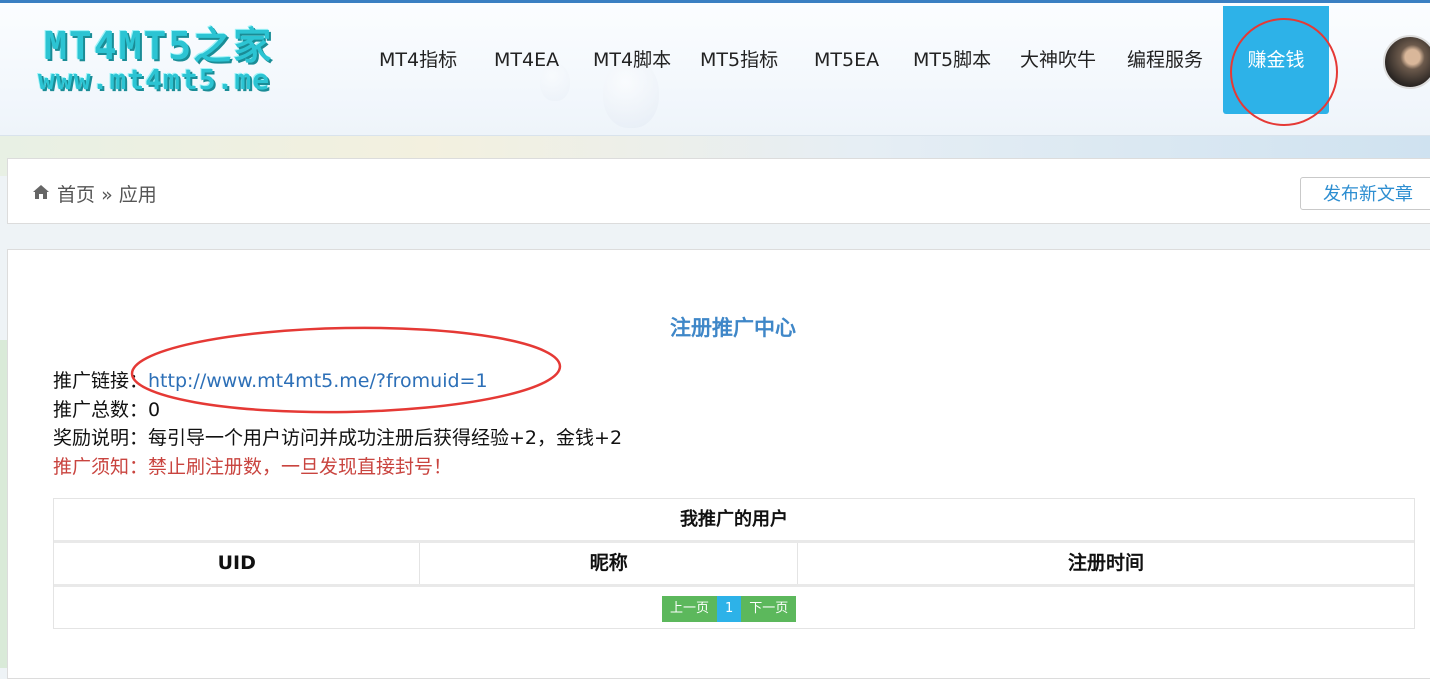  Describe the element at coordinates (952, 60) in the screenshot. I see `nav-item-mt5-scripts: MT5脚本` at that location.